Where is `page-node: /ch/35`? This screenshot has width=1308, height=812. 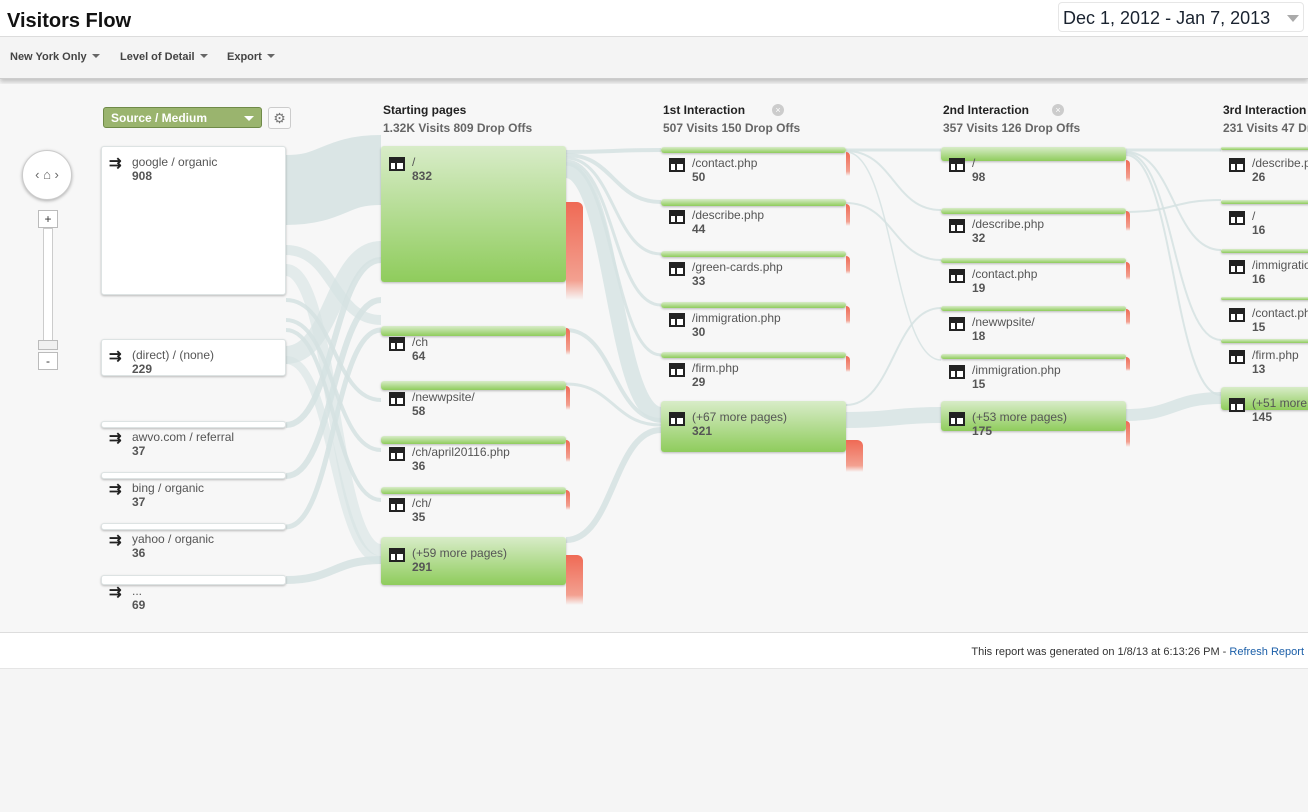 page-node: /ch/35 is located at coordinates (473, 507).